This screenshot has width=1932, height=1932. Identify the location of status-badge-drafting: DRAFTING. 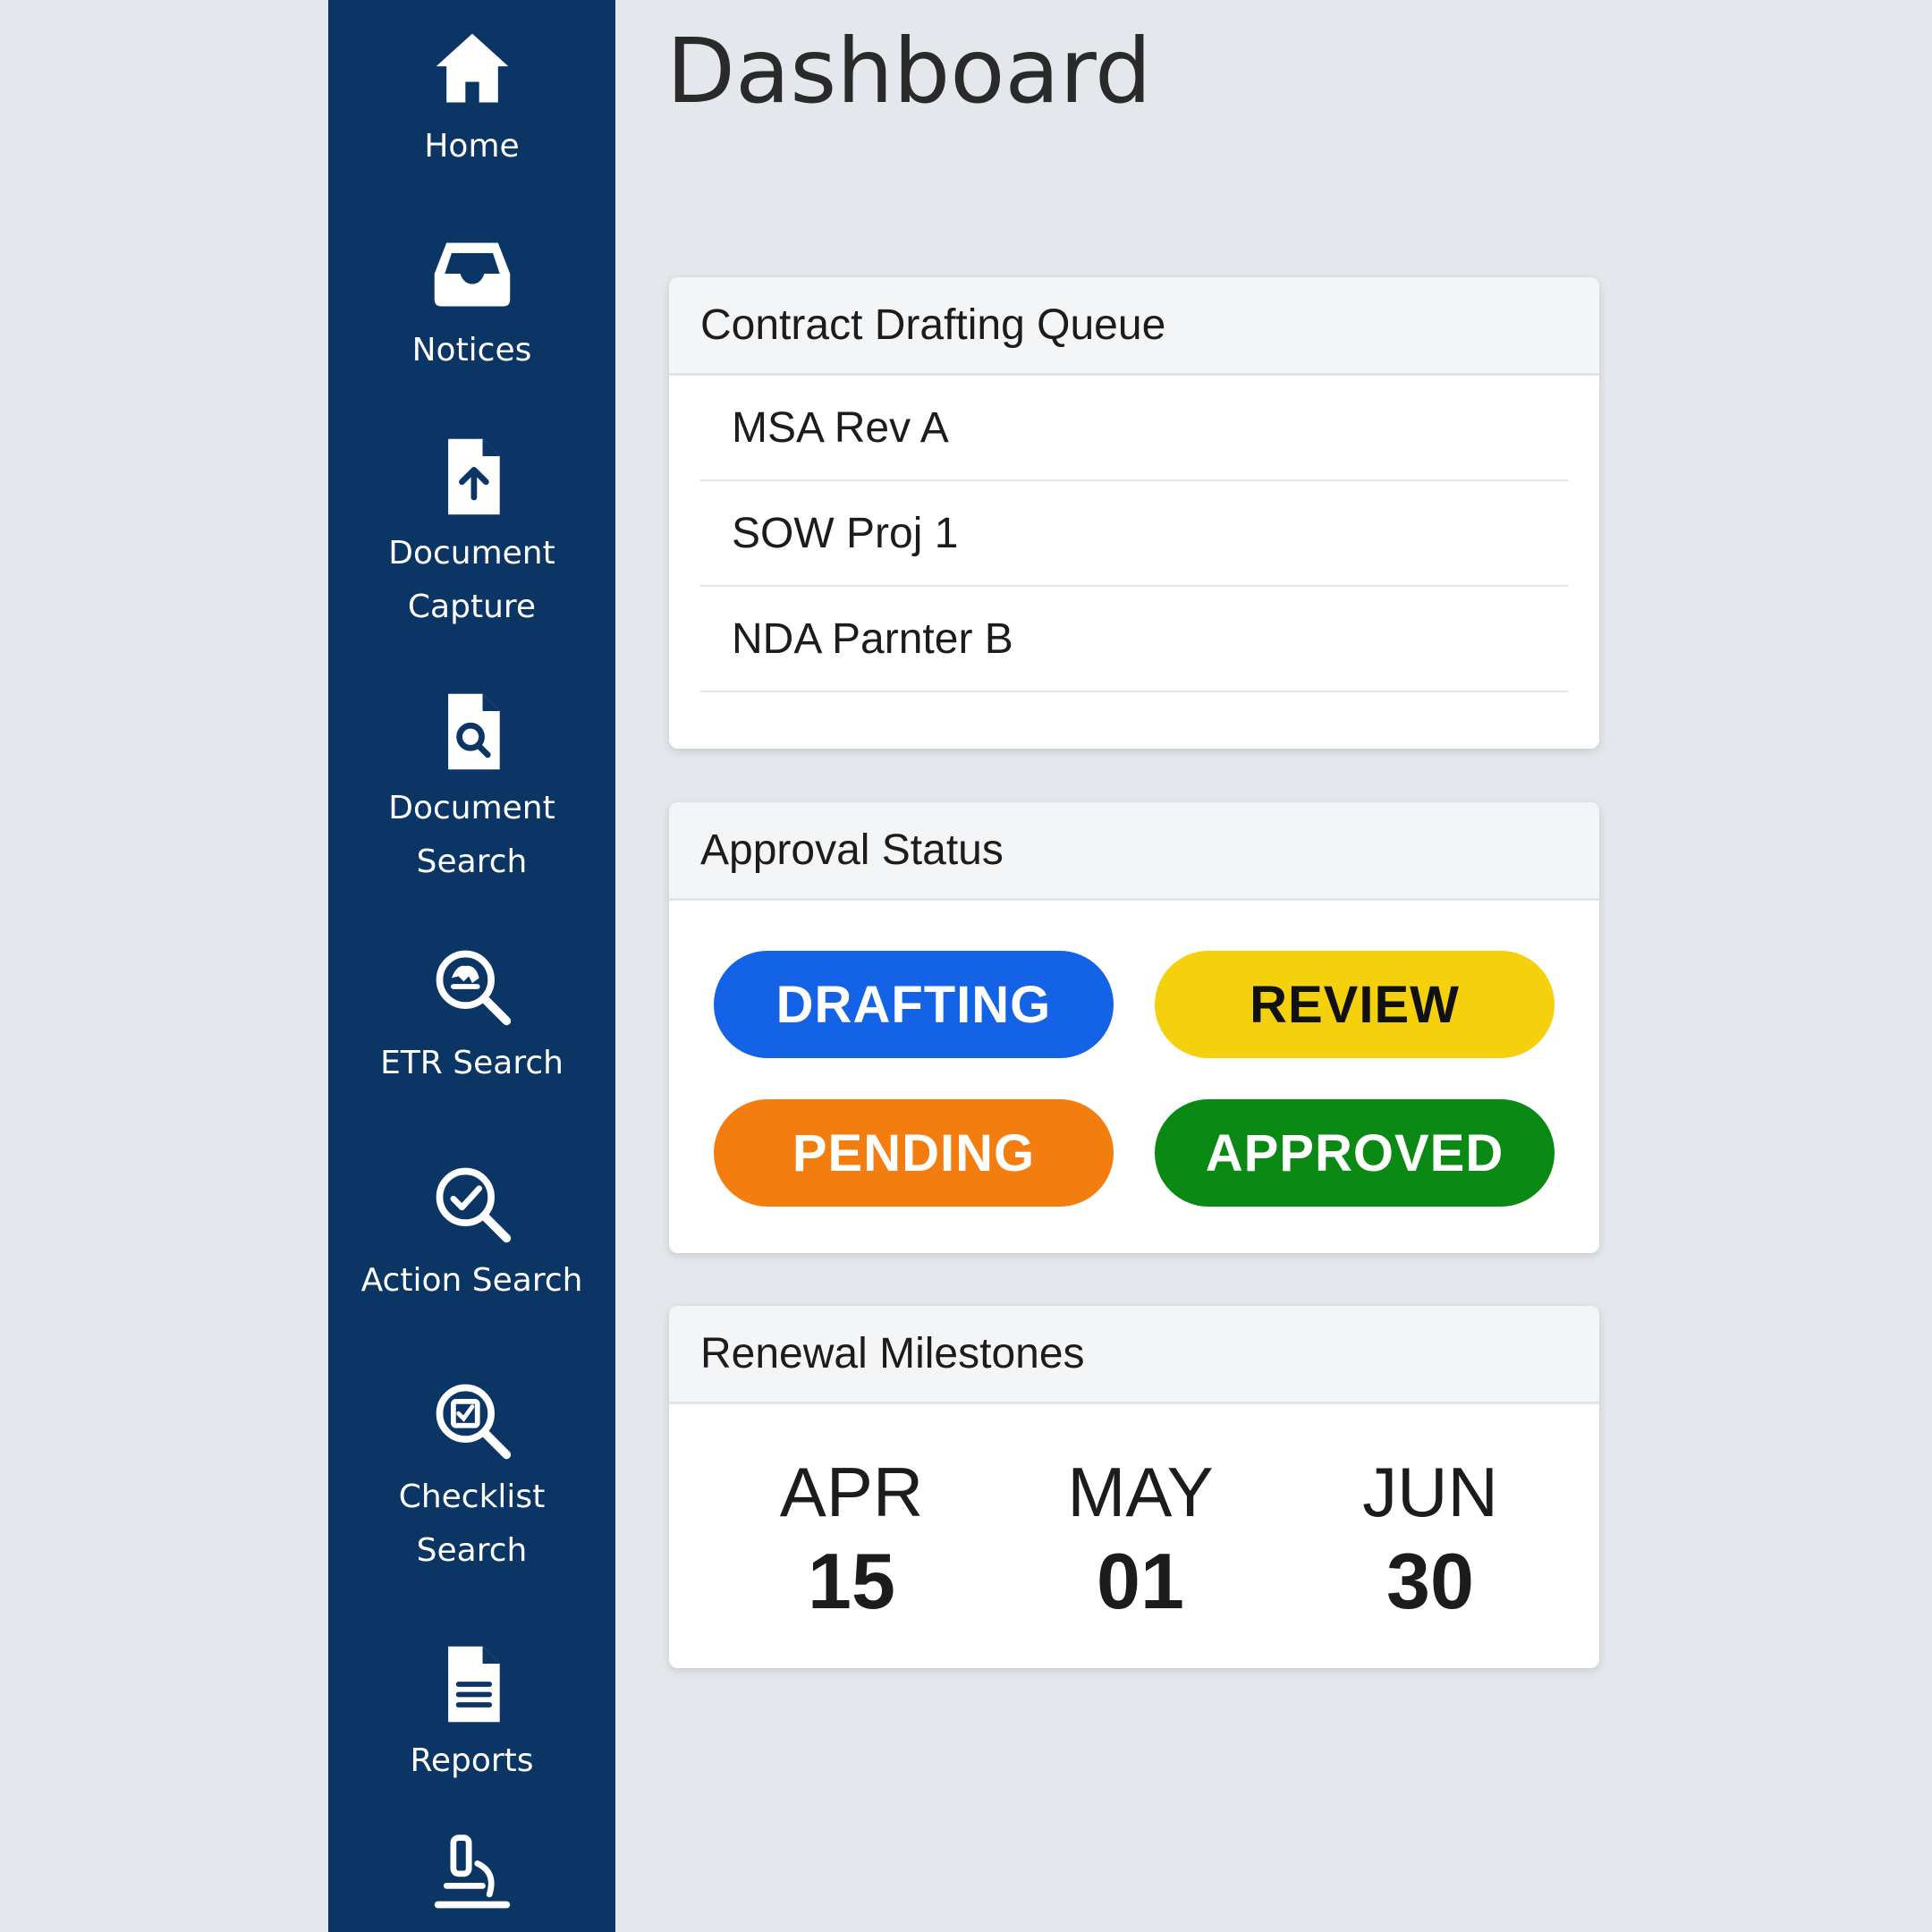
(914, 1004).